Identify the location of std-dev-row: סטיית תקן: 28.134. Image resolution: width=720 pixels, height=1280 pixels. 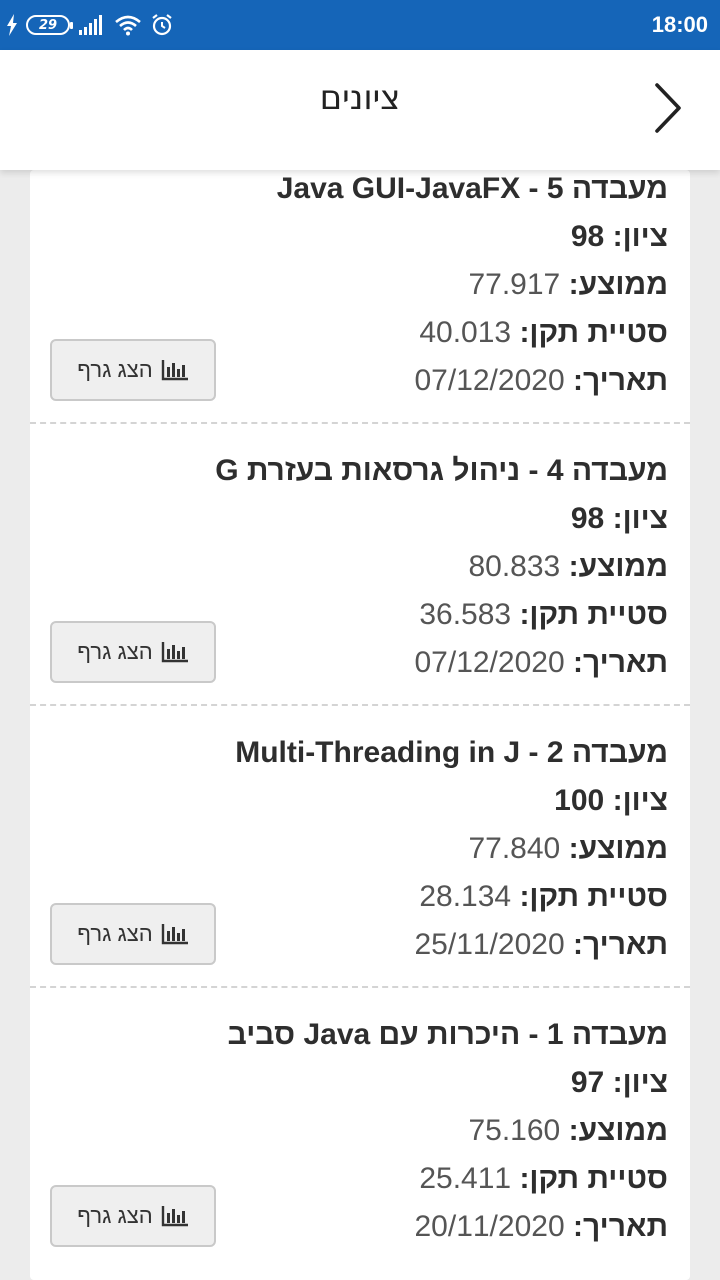
(543, 897).